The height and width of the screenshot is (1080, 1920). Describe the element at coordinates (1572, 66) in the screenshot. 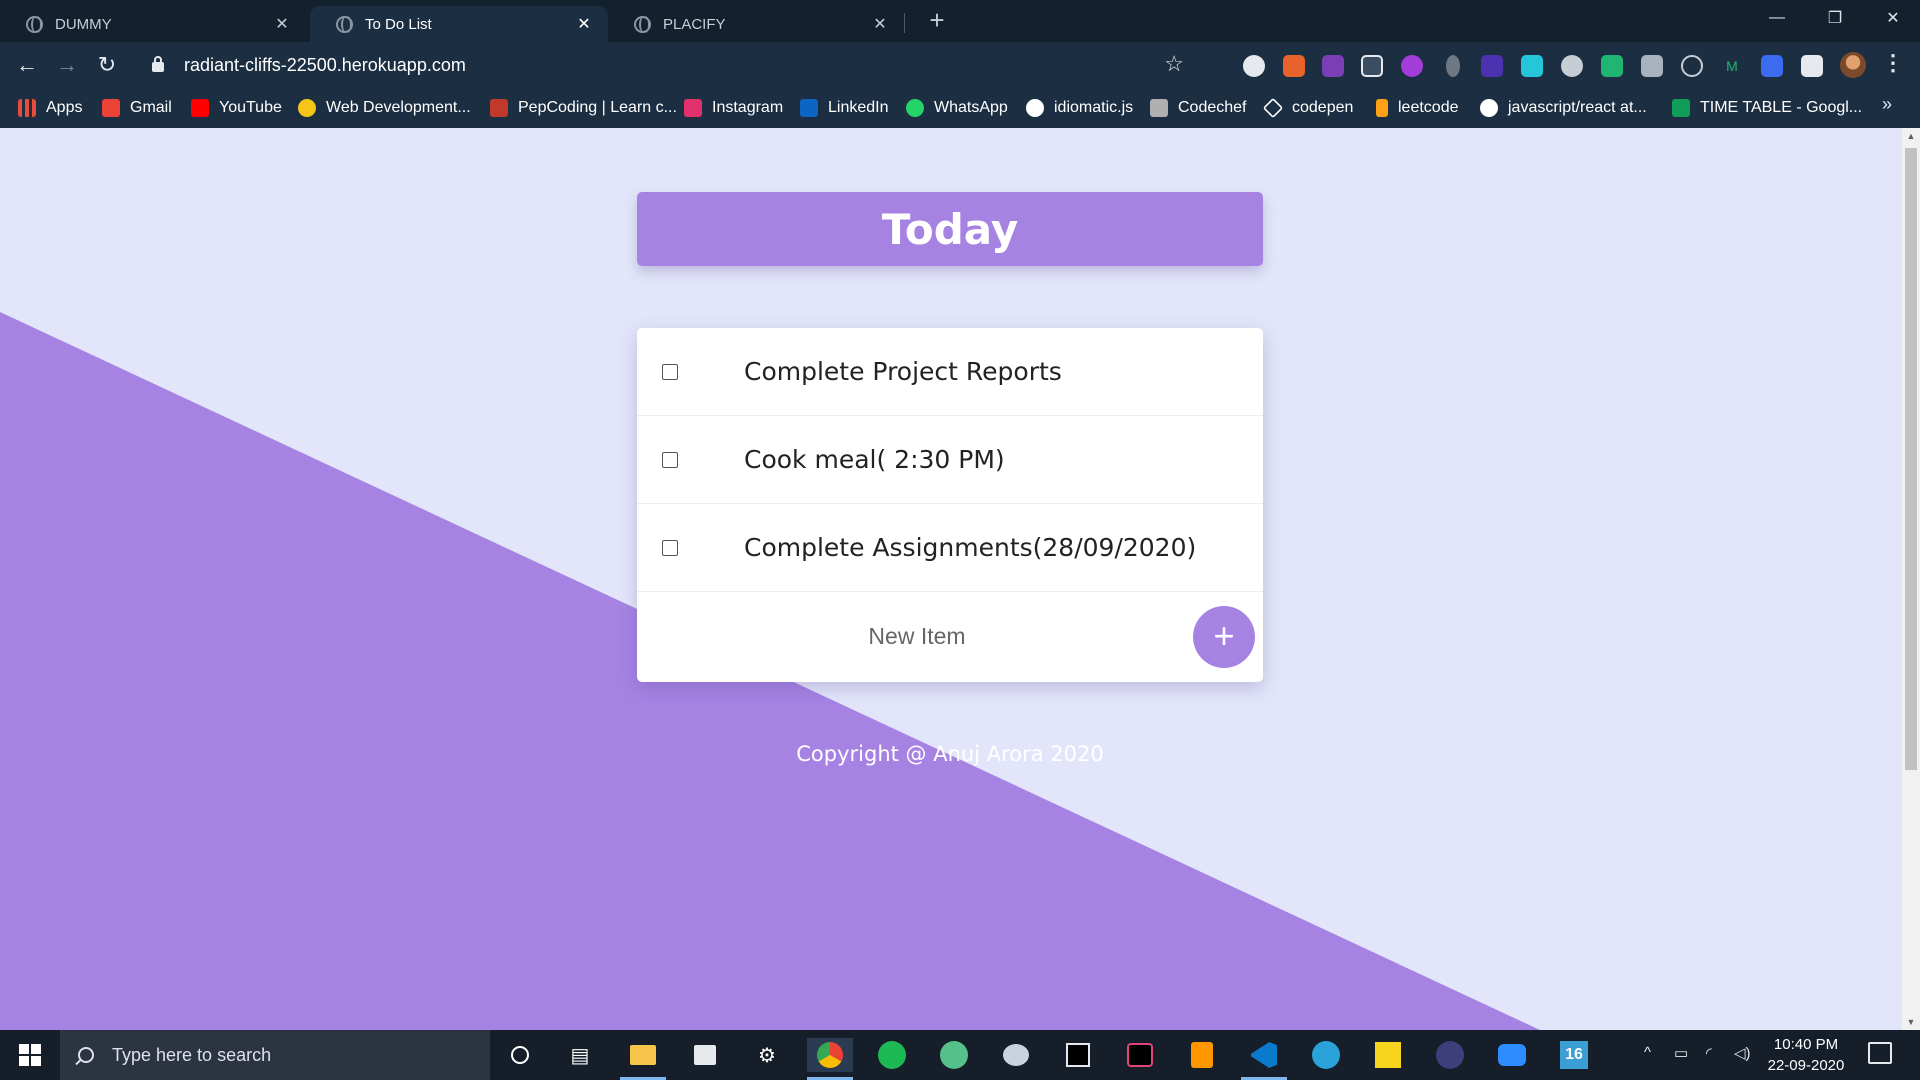

I see `gear-icon` at that location.